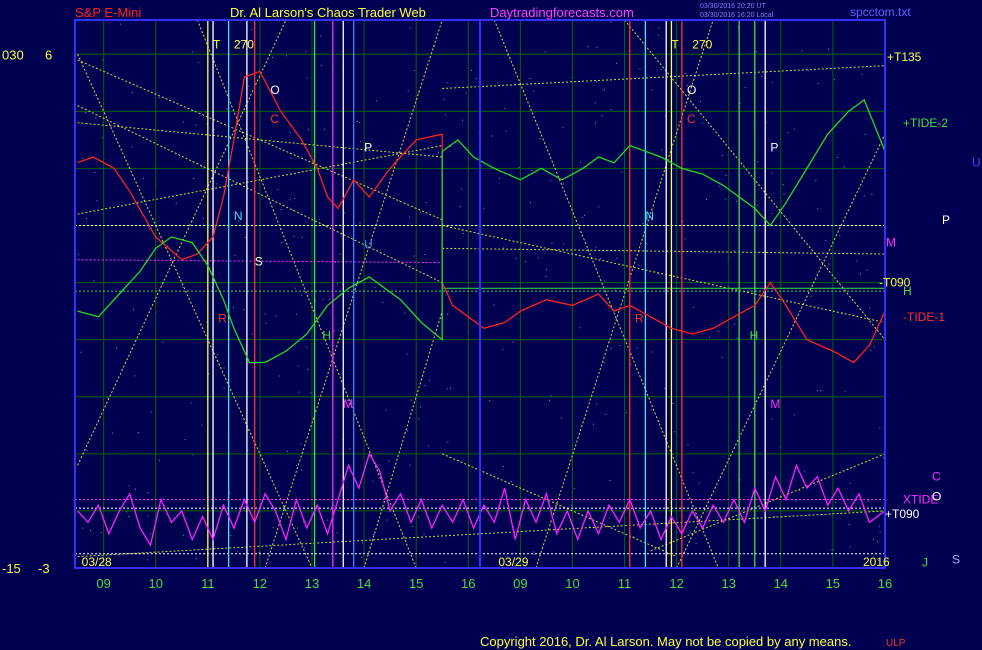 The height and width of the screenshot is (650, 982). What do you see at coordinates (876, 562) in the screenshot?
I see `date-label: 2016` at bounding box center [876, 562].